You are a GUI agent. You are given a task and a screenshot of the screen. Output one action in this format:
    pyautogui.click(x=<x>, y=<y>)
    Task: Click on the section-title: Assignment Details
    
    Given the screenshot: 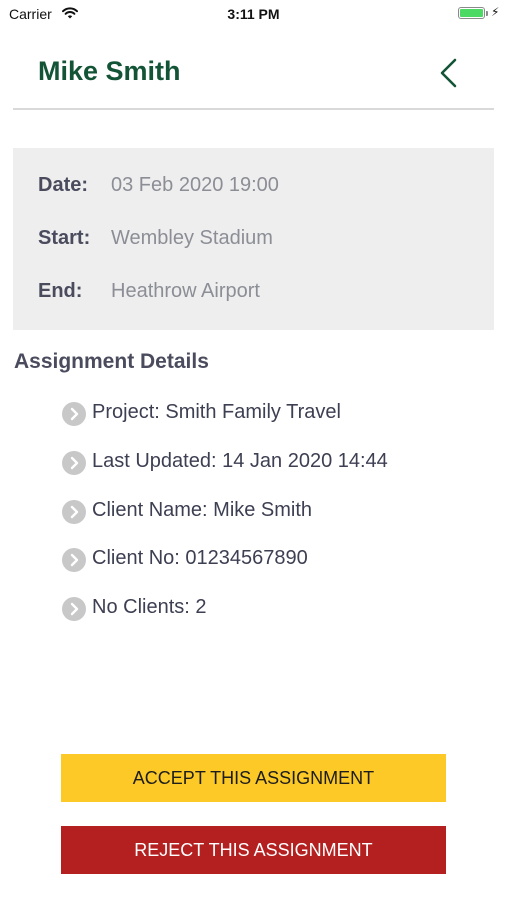 What is the action you would take?
    pyautogui.click(x=111, y=361)
    